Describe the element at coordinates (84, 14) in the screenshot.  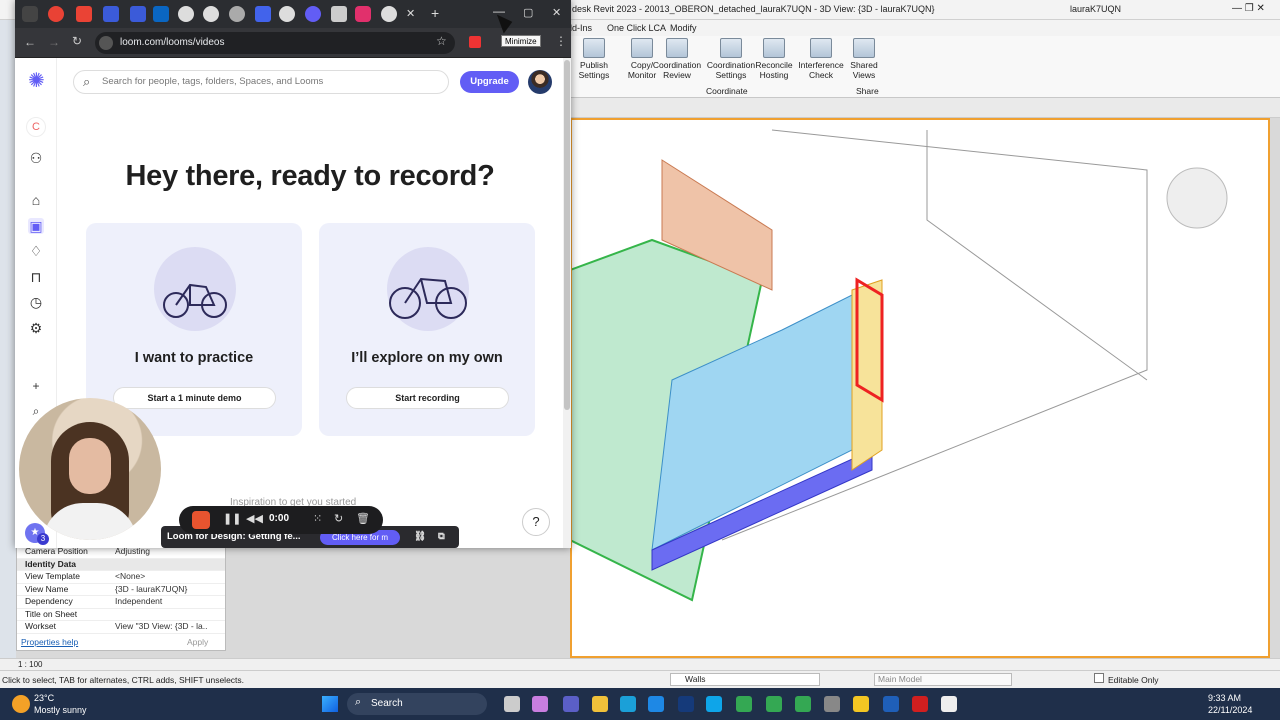
I see `gmail-icon` at that location.